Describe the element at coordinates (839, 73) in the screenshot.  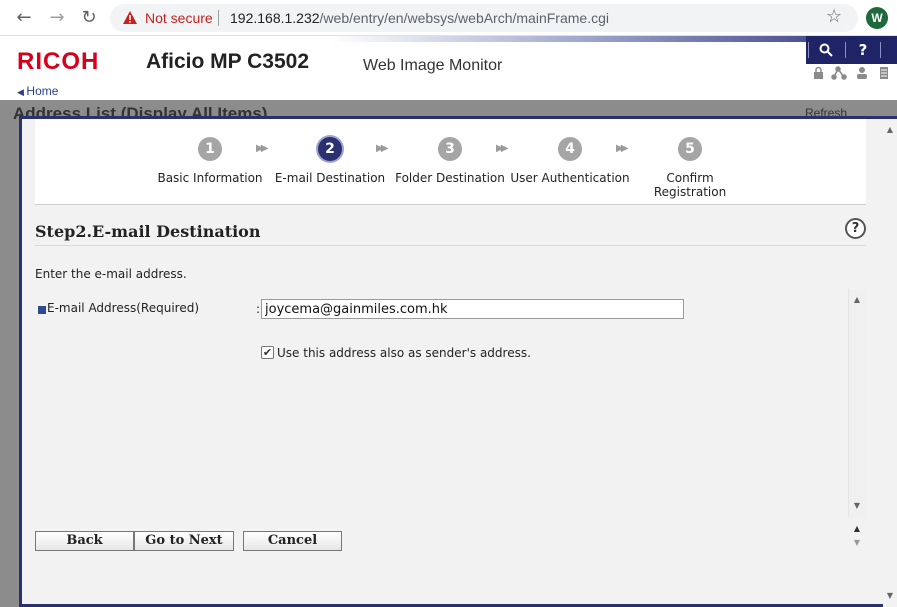
I see `network-icon` at that location.